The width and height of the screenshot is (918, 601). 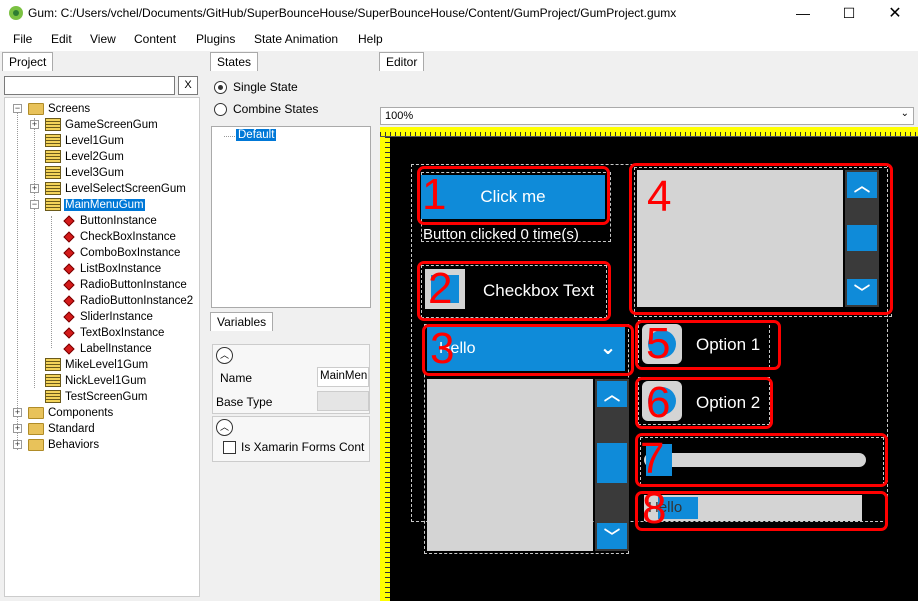 I want to click on state-list: Default, so click(x=291, y=217).